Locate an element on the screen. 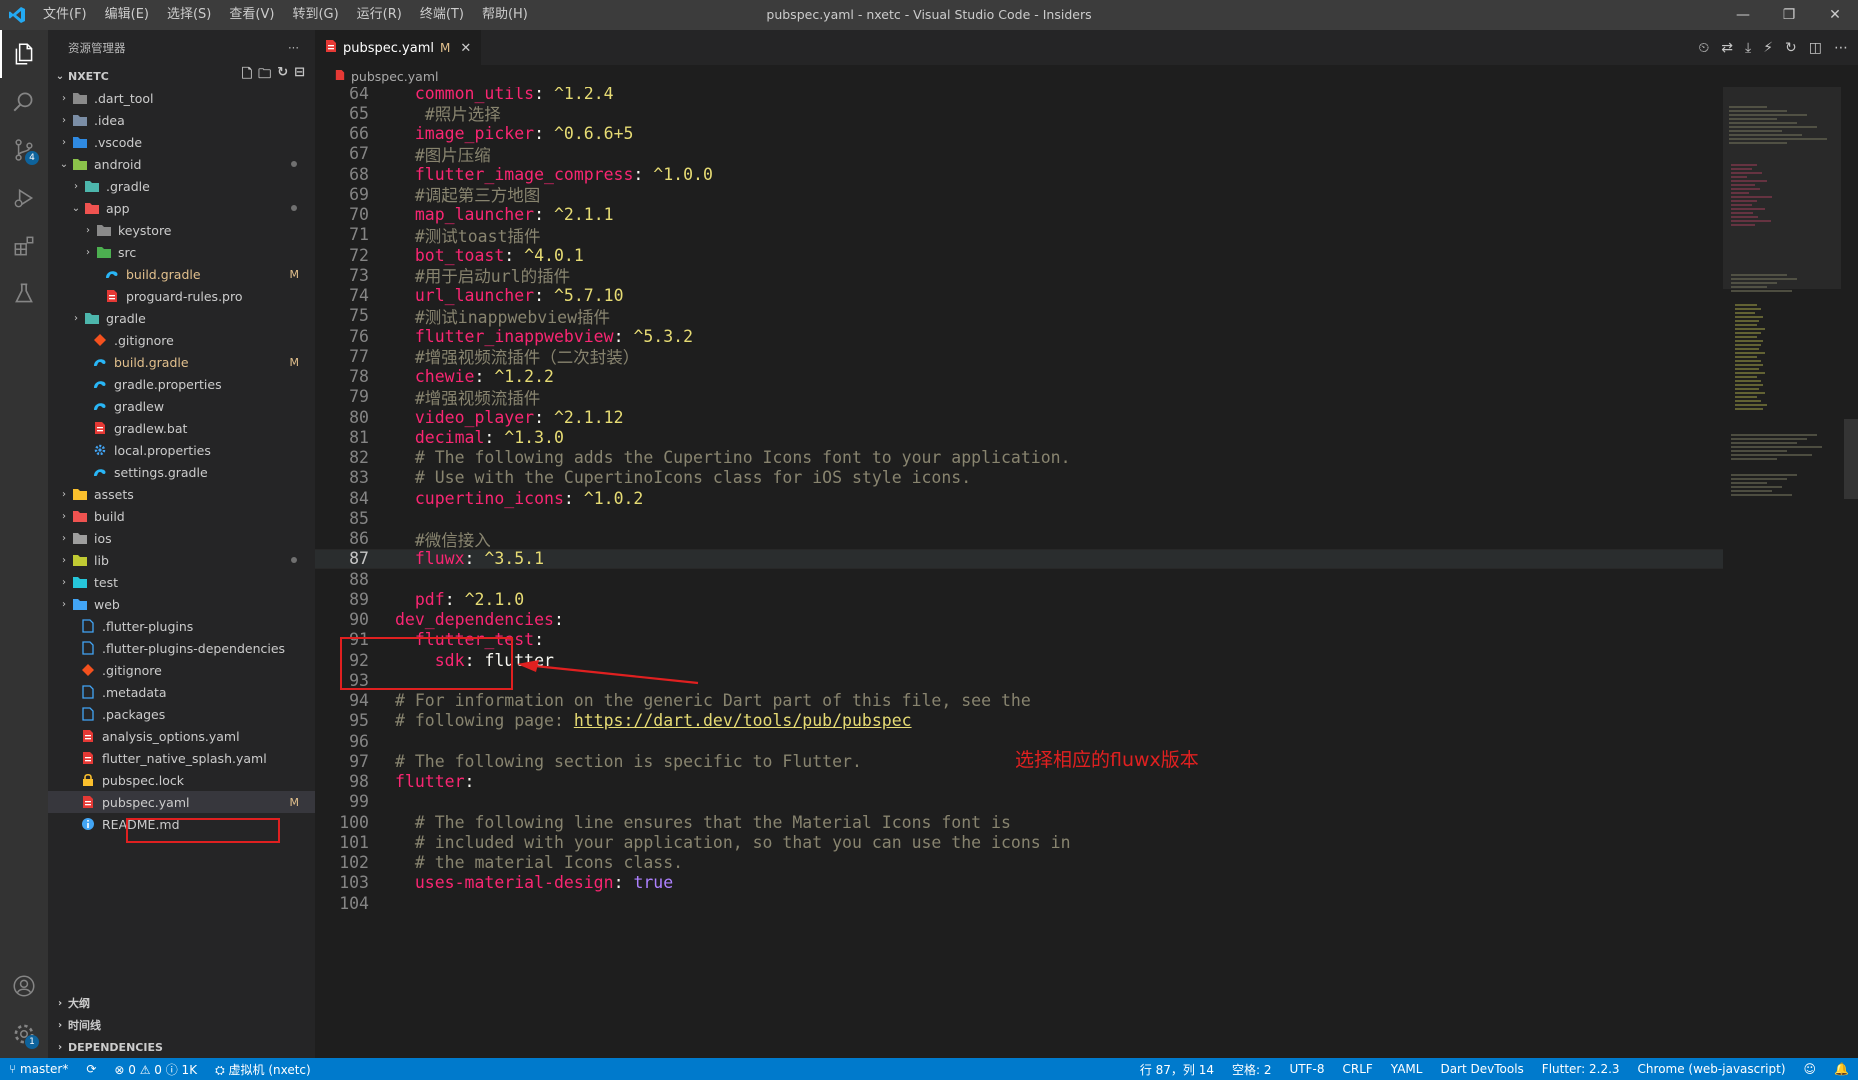 The width and height of the screenshot is (1858, 1080). notifications-bell-icon: 🔔 is located at coordinates (1841, 1069).